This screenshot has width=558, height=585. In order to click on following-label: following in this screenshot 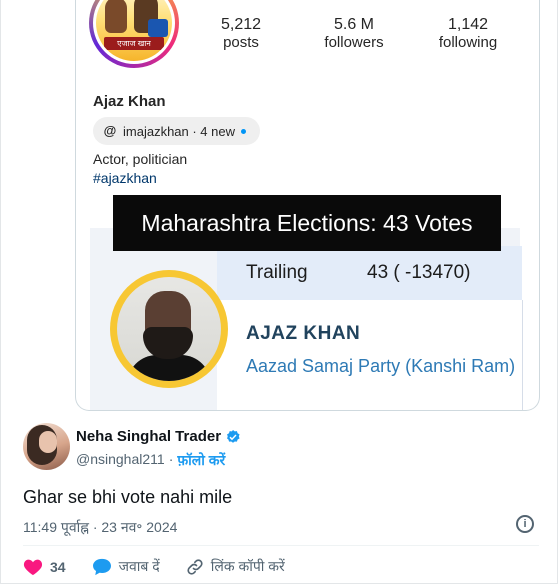, I will do `click(468, 42)`.